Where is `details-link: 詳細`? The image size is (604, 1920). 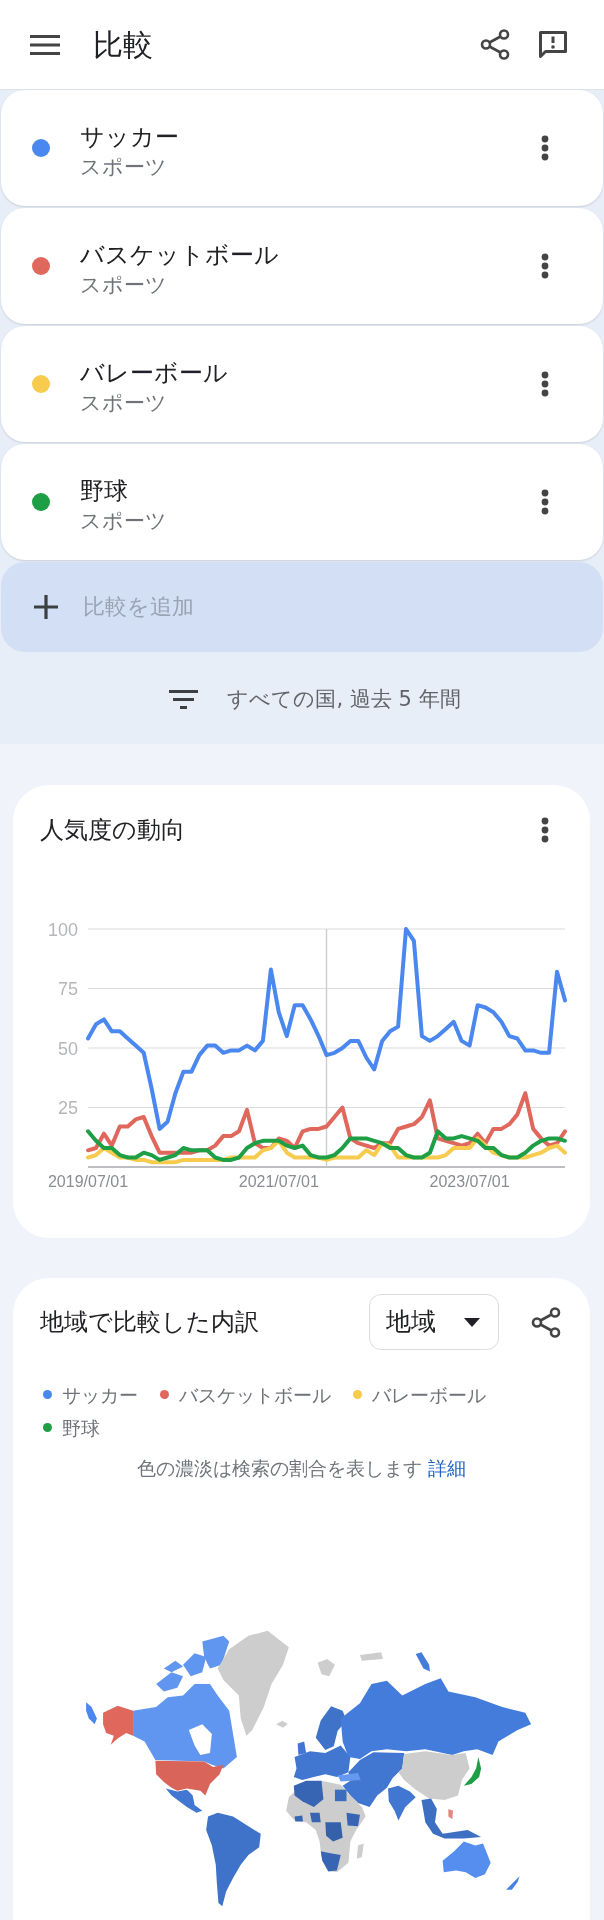
details-link: 詳細 is located at coordinates (447, 1468).